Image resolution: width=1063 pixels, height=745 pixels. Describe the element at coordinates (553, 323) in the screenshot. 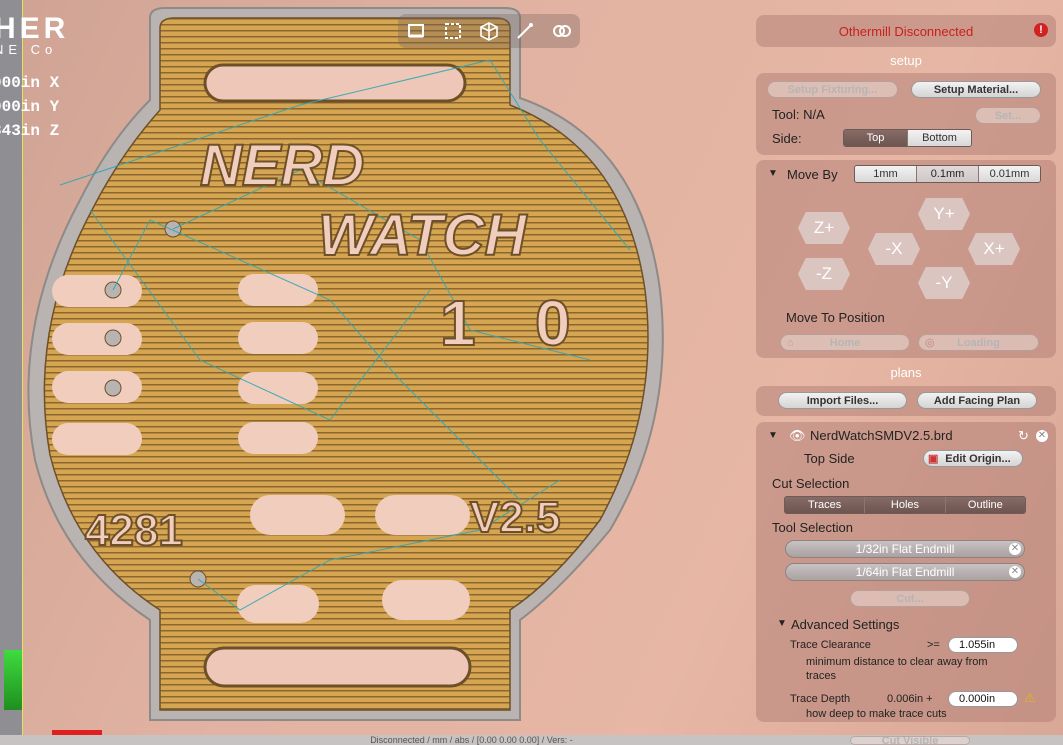

I see `board-text-zero: 0` at that location.